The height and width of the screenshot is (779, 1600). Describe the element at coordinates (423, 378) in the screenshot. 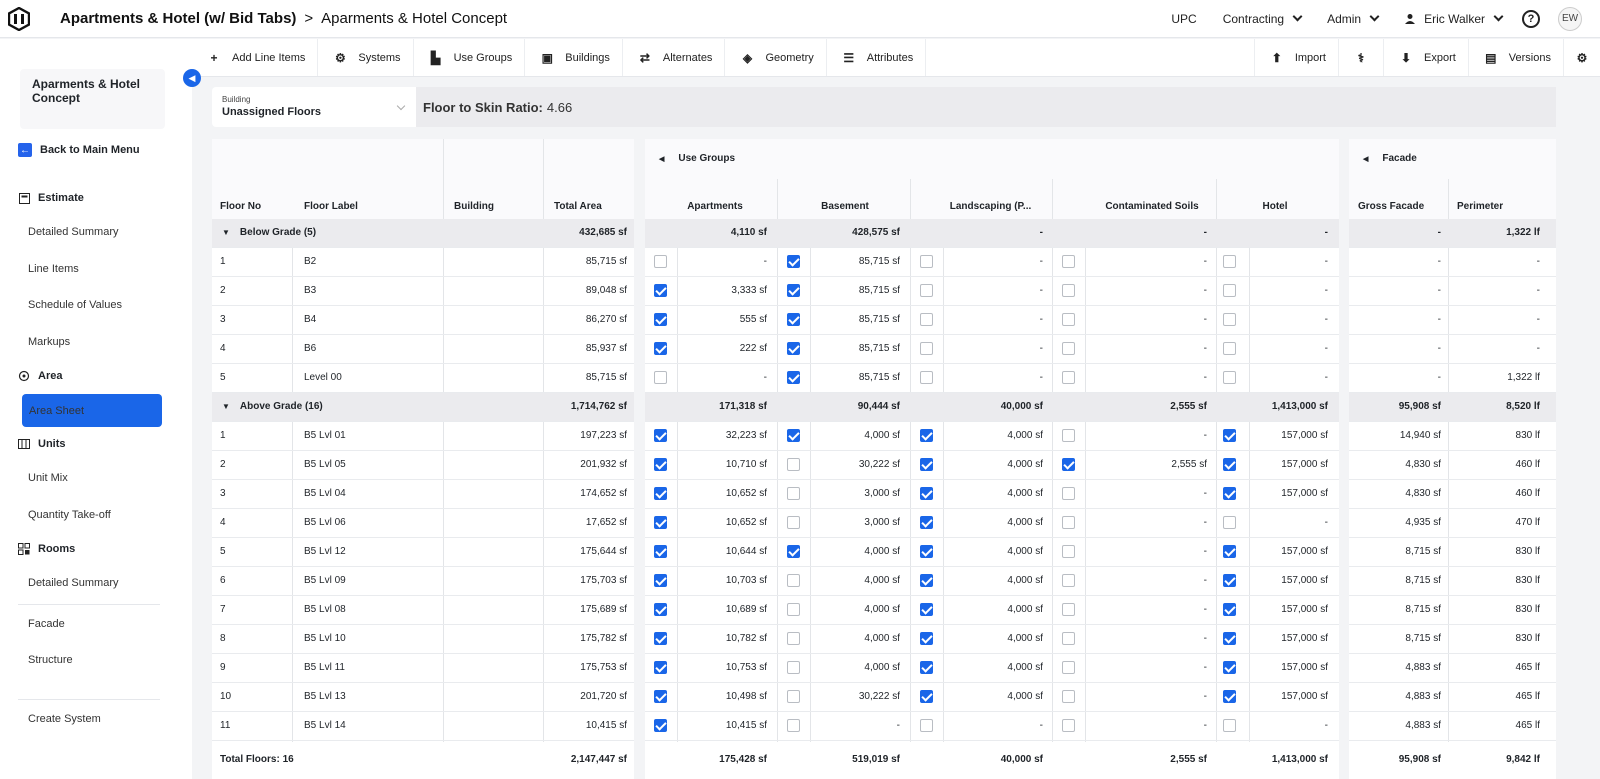

I see `table-row: 5 Level 00 85,715 sf` at that location.